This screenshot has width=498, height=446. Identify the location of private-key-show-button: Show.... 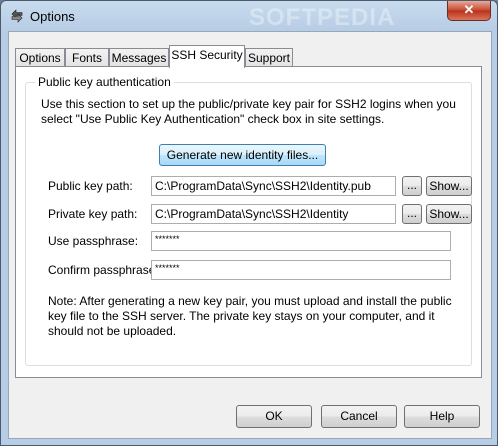
(449, 214).